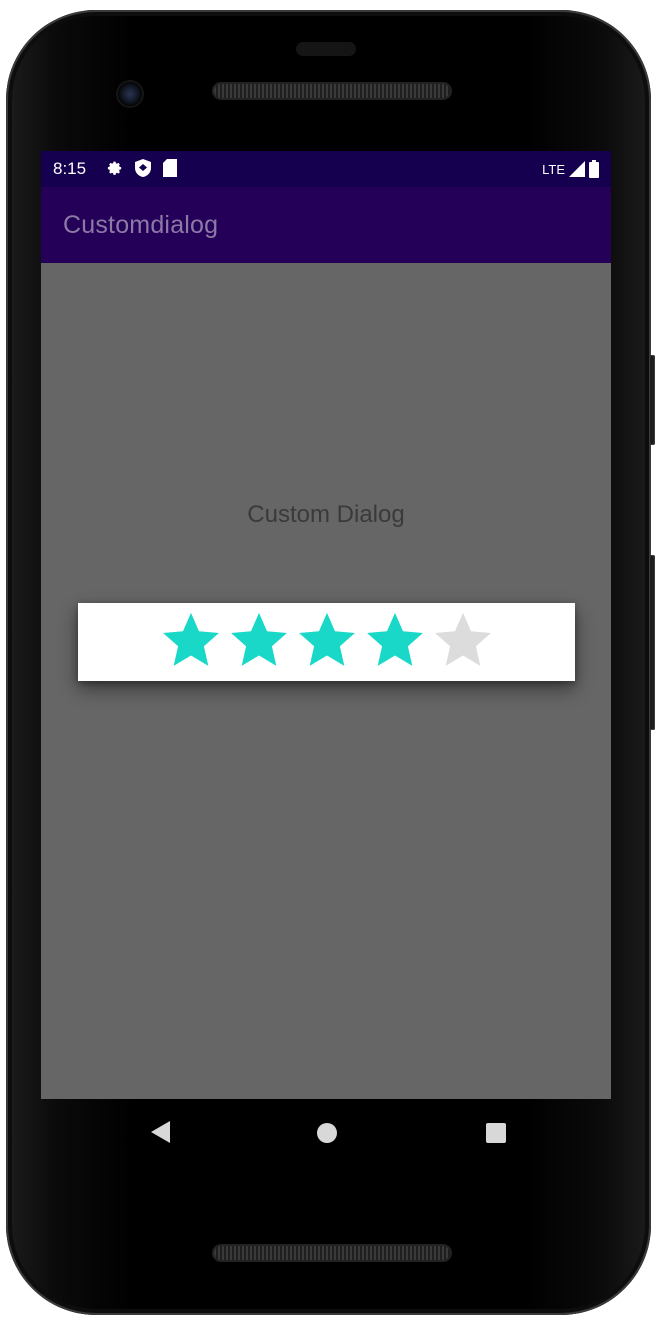 This screenshot has height=1319, width=657. What do you see at coordinates (326, 225) in the screenshot?
I see `app-bar: Customdialog` at bounding box center [326, 225].